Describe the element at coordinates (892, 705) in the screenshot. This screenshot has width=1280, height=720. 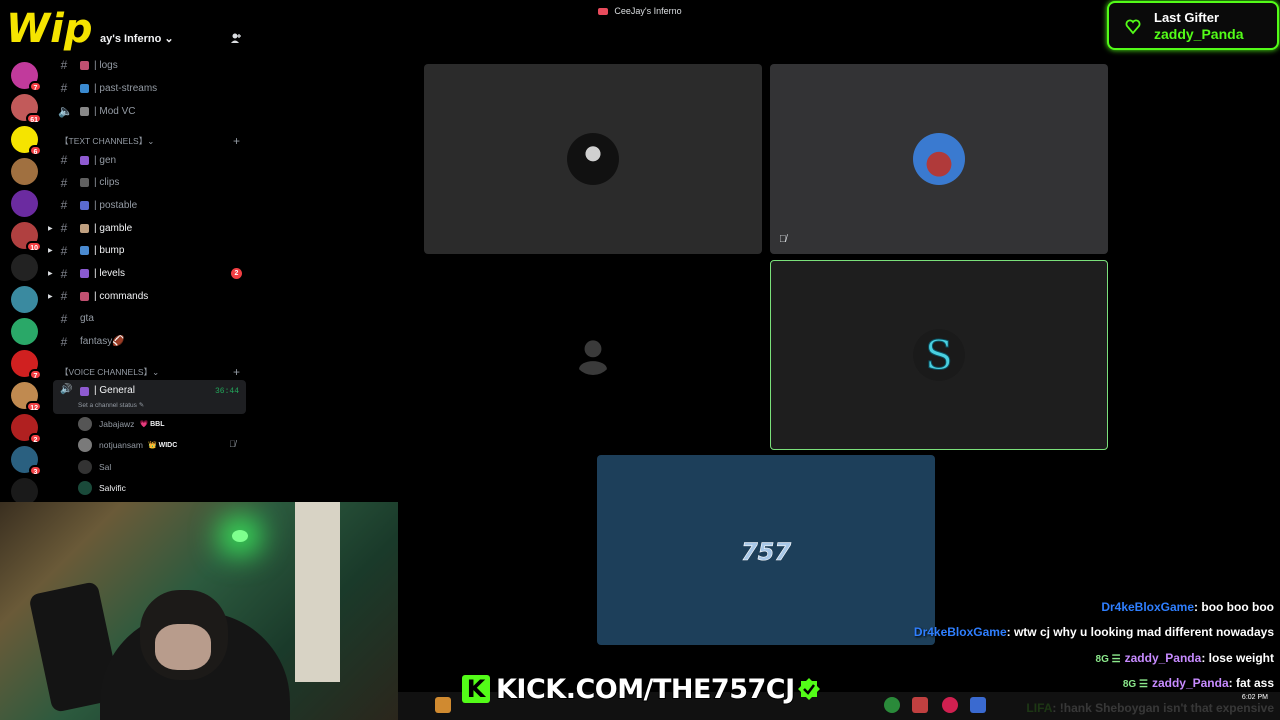
I see `xbox-icon` at that location.